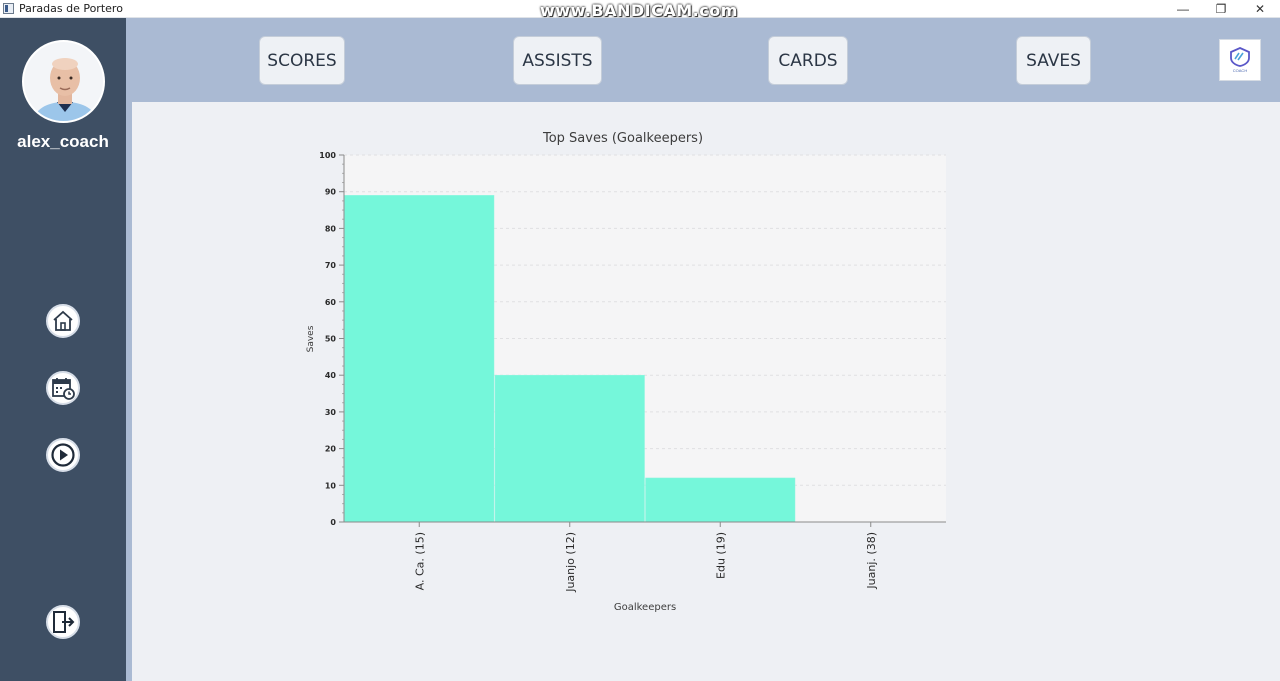 This screenshot has width=1280, height=681. What do you see at coordinates (808, 60) in the screenshot?
I see `cards-button: CARDS` at bounding box center [808, 60].